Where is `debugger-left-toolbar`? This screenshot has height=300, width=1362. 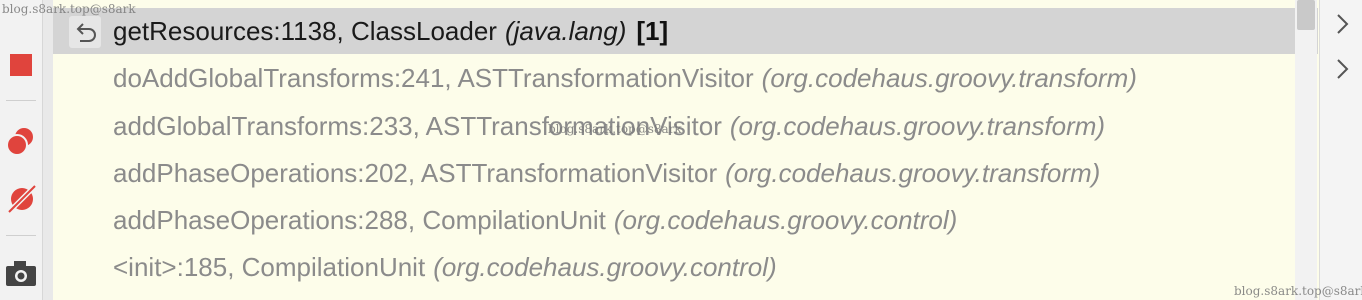
debugger-left-toolbar is located at coordinates (21, 150).